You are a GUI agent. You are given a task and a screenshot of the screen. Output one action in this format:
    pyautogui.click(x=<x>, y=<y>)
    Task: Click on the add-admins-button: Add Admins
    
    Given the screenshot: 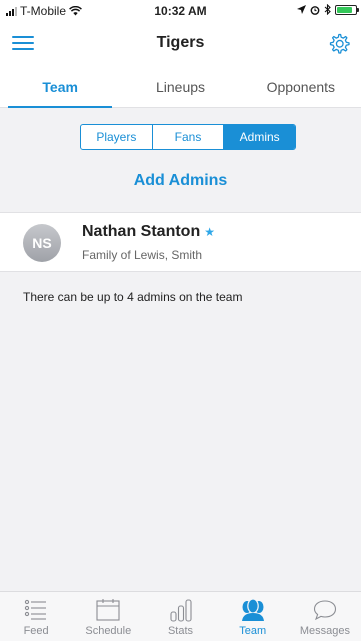 What is the action you would take?
    pyautogui.click(x=180, y=181)
    